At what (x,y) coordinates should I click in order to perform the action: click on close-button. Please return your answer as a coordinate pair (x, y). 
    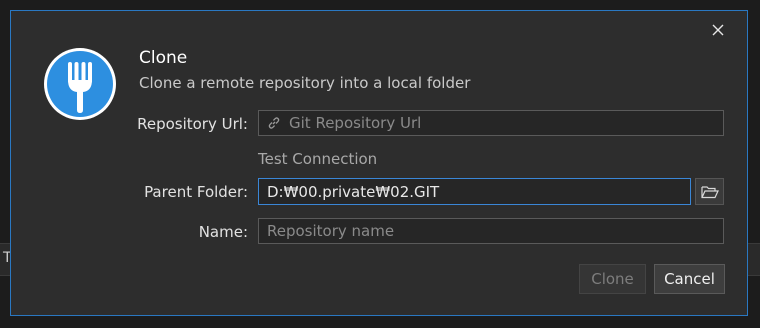
    Looking at the image, I should click on (718, 30).